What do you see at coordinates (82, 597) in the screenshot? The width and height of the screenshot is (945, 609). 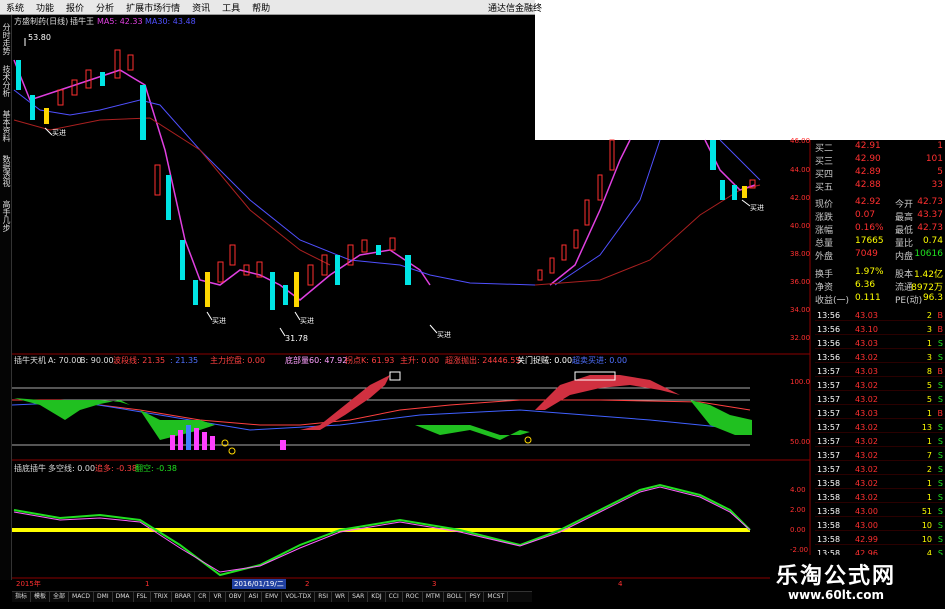 I see `indicator-tab: MACD` at bounding box center [82, 597].